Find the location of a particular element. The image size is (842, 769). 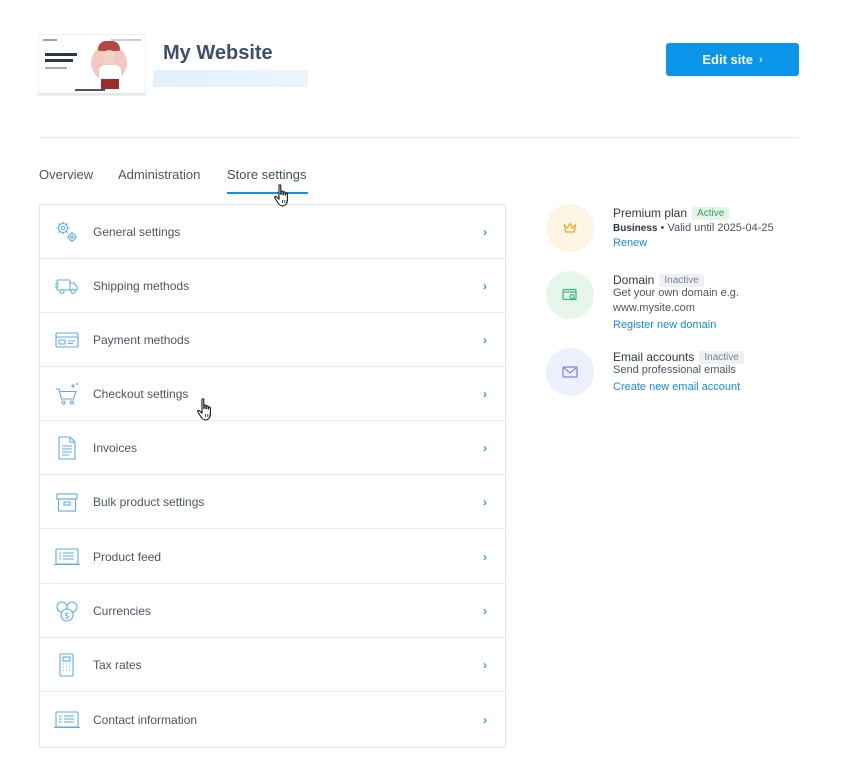

list-item-label: Currencies is located at coordinates (122, 610).